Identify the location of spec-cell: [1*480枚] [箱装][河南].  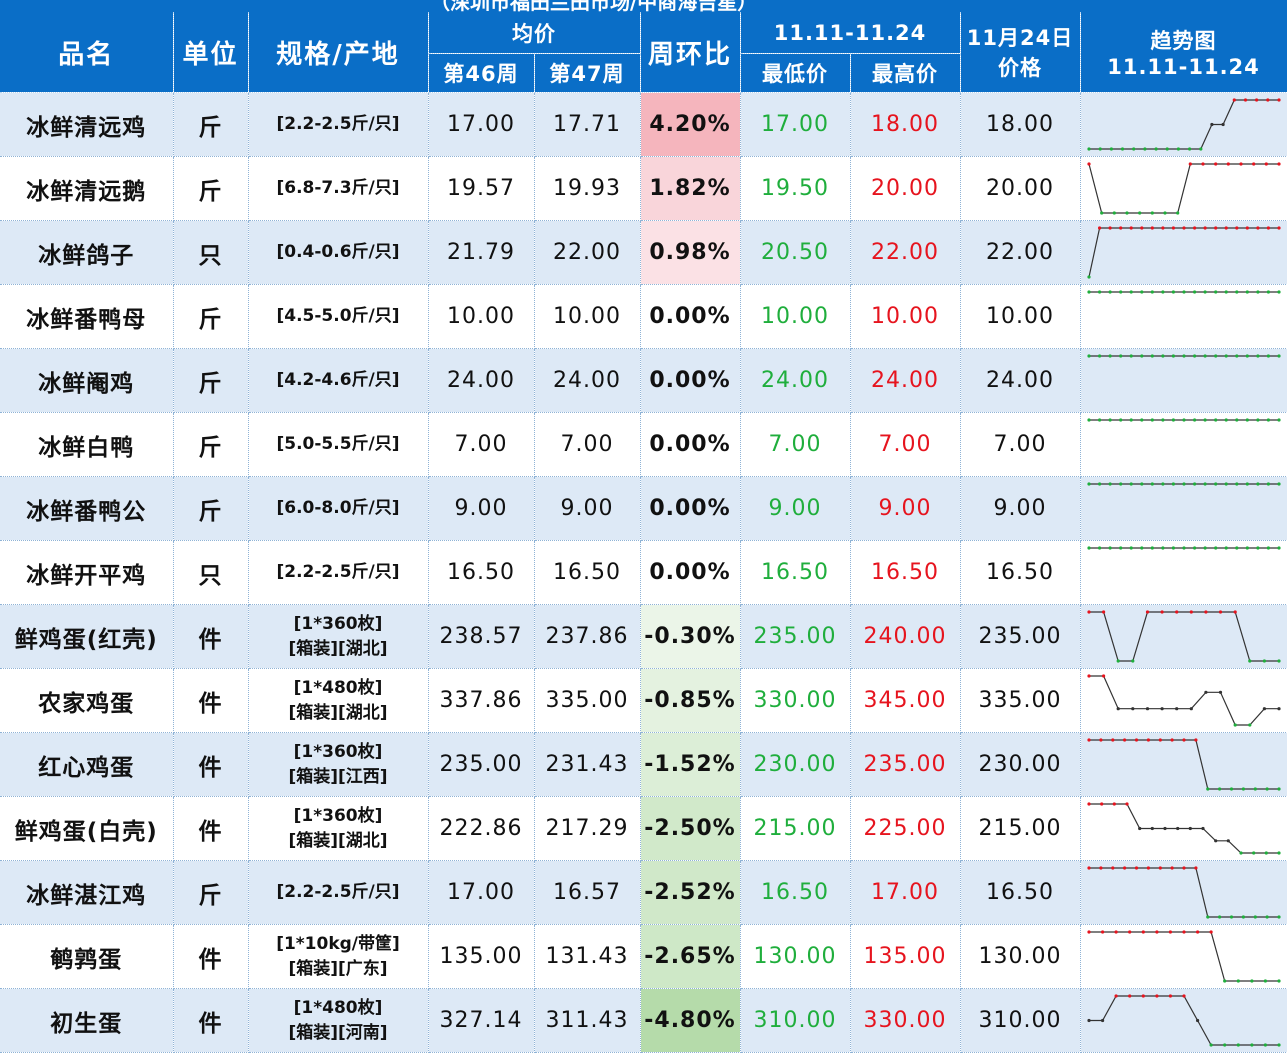
(338, 1020).